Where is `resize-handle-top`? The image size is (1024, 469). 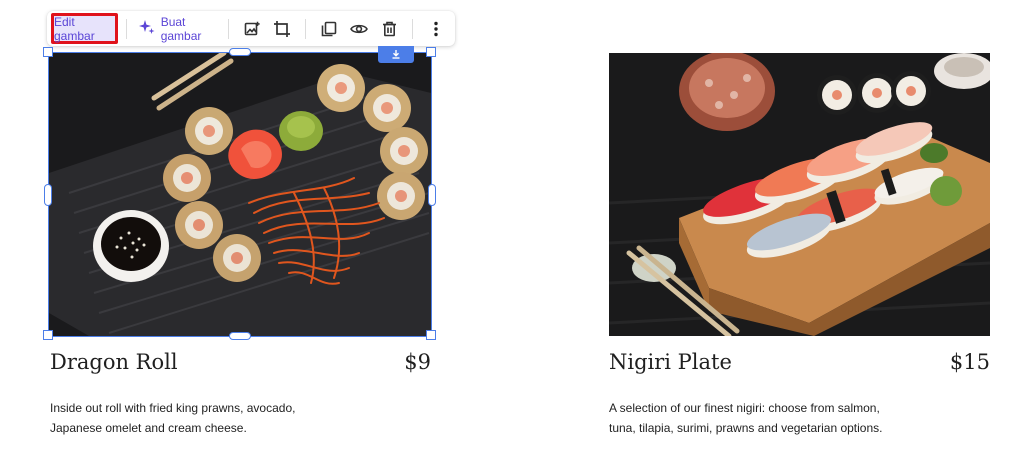 resize-handle-top is located at coordinates (240, 52).